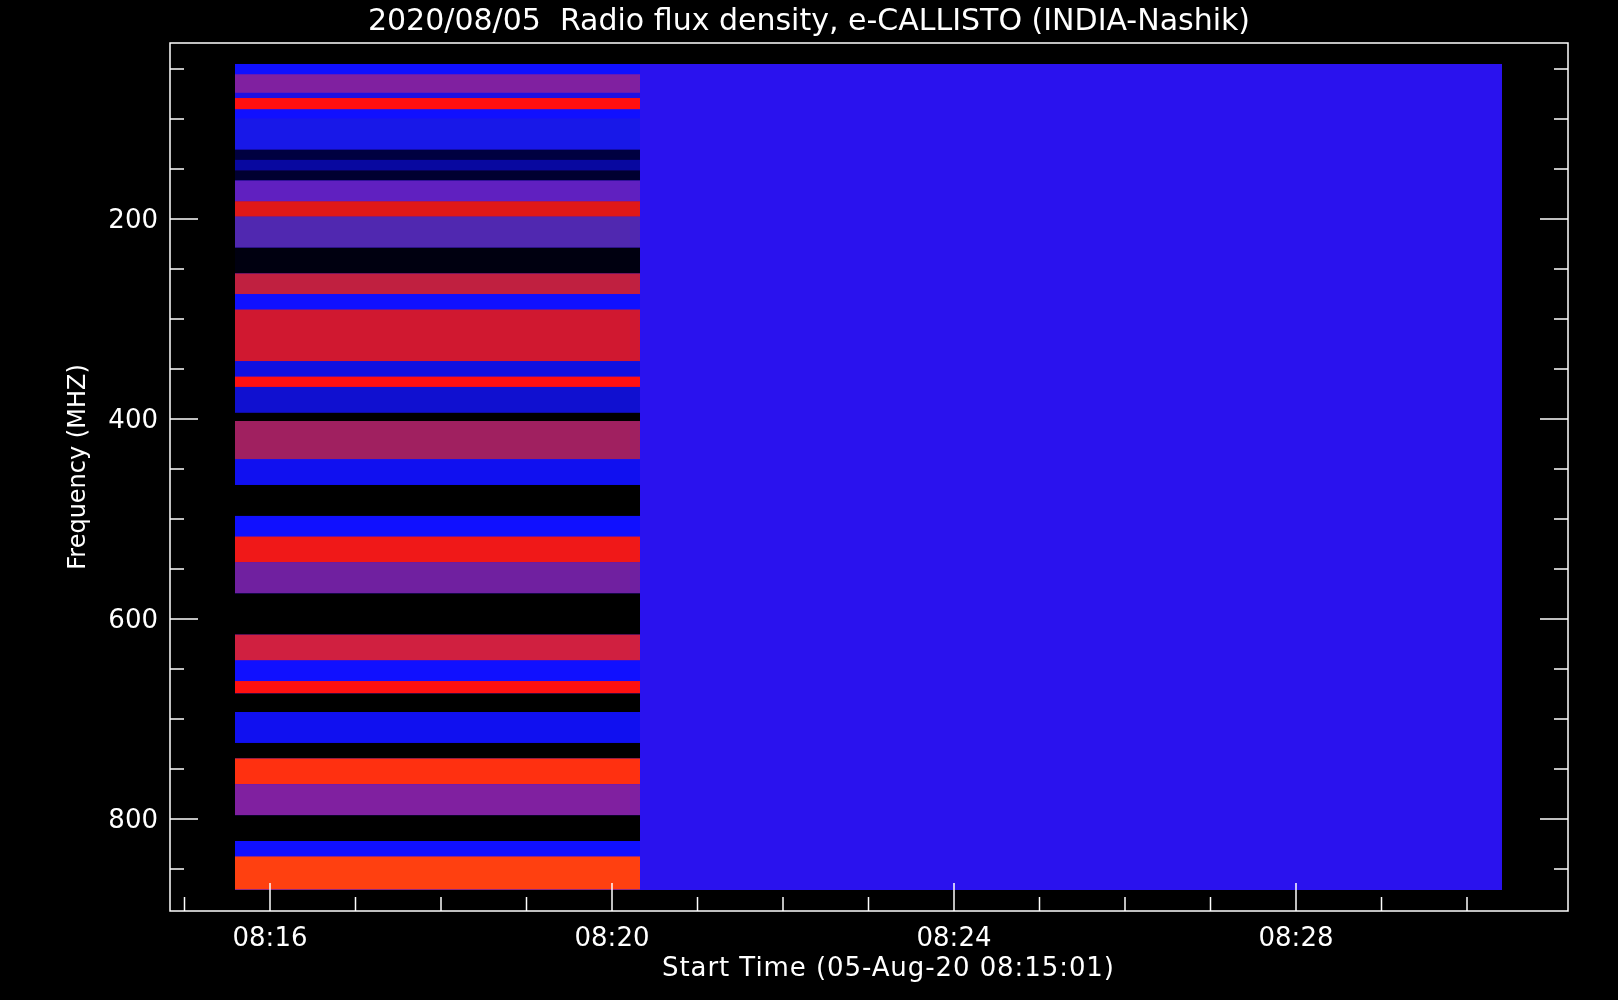 The width and height of the screenshot is (1618, 1000). I want to click on tick-label: 08:16, so click(270, 937).